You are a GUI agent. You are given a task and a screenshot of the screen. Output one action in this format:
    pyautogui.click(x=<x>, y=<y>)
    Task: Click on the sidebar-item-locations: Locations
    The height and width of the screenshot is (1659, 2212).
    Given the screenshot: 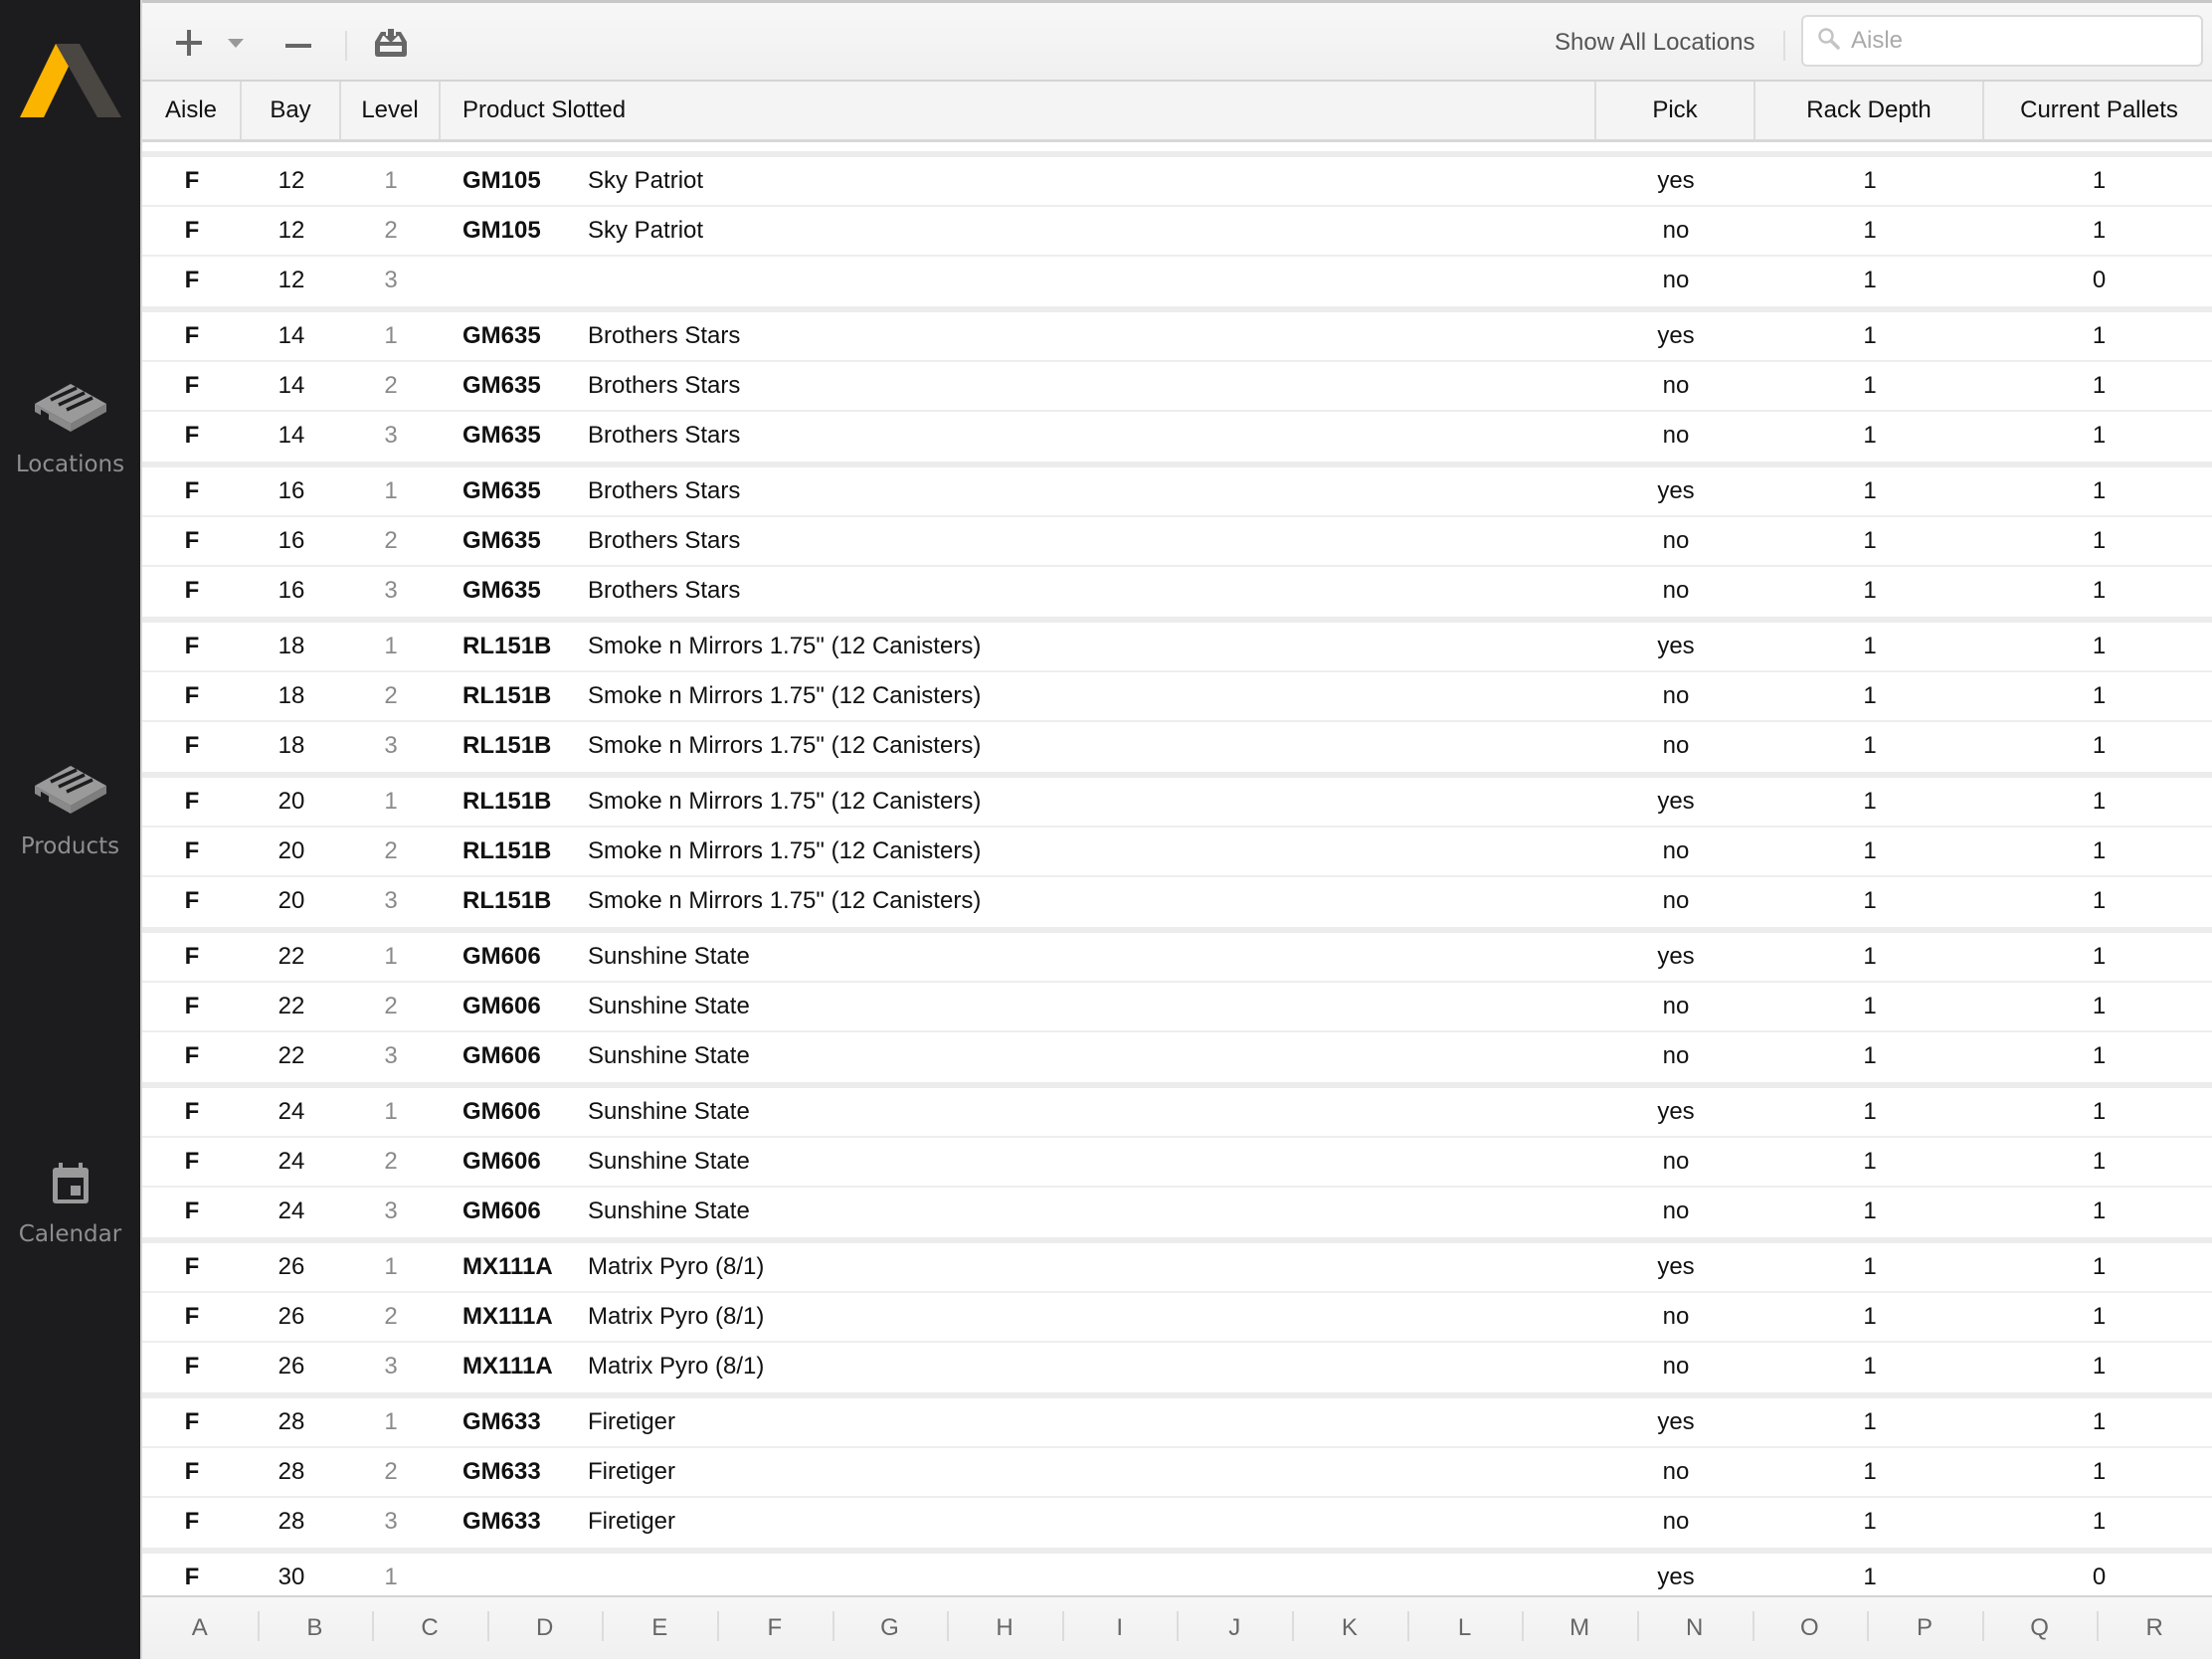 What is the action you would take?
    pyautogui.click(x=70, y=426)
    